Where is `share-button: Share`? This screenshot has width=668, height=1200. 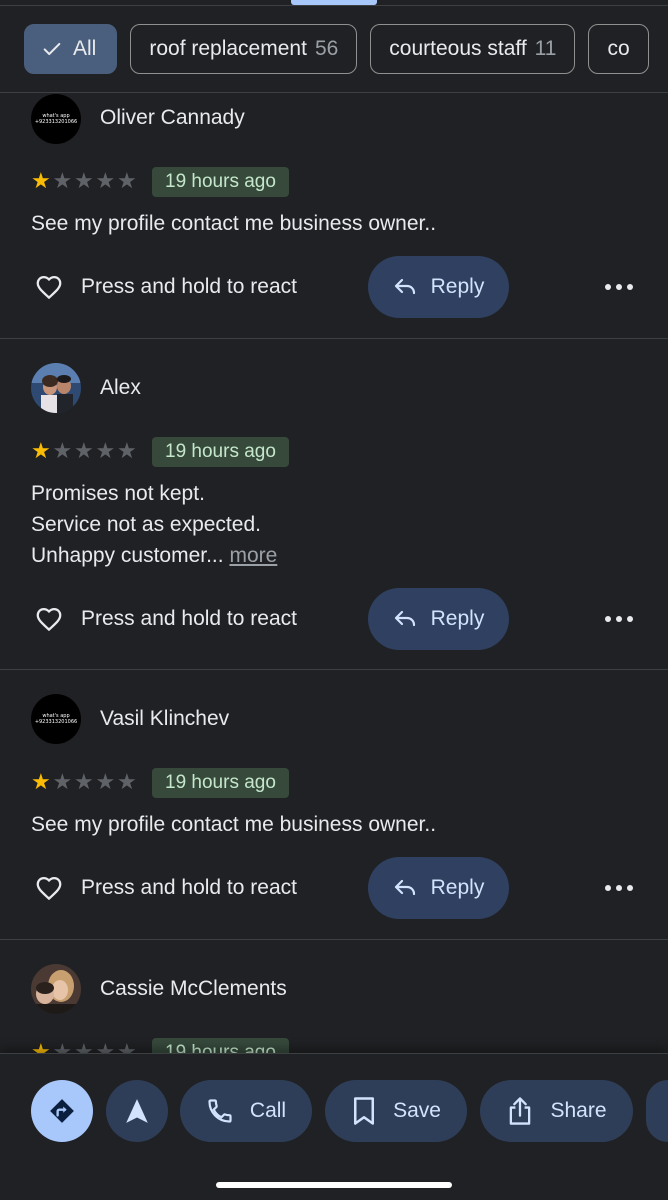 share-button: Share is located at coordinates (556, 1111).